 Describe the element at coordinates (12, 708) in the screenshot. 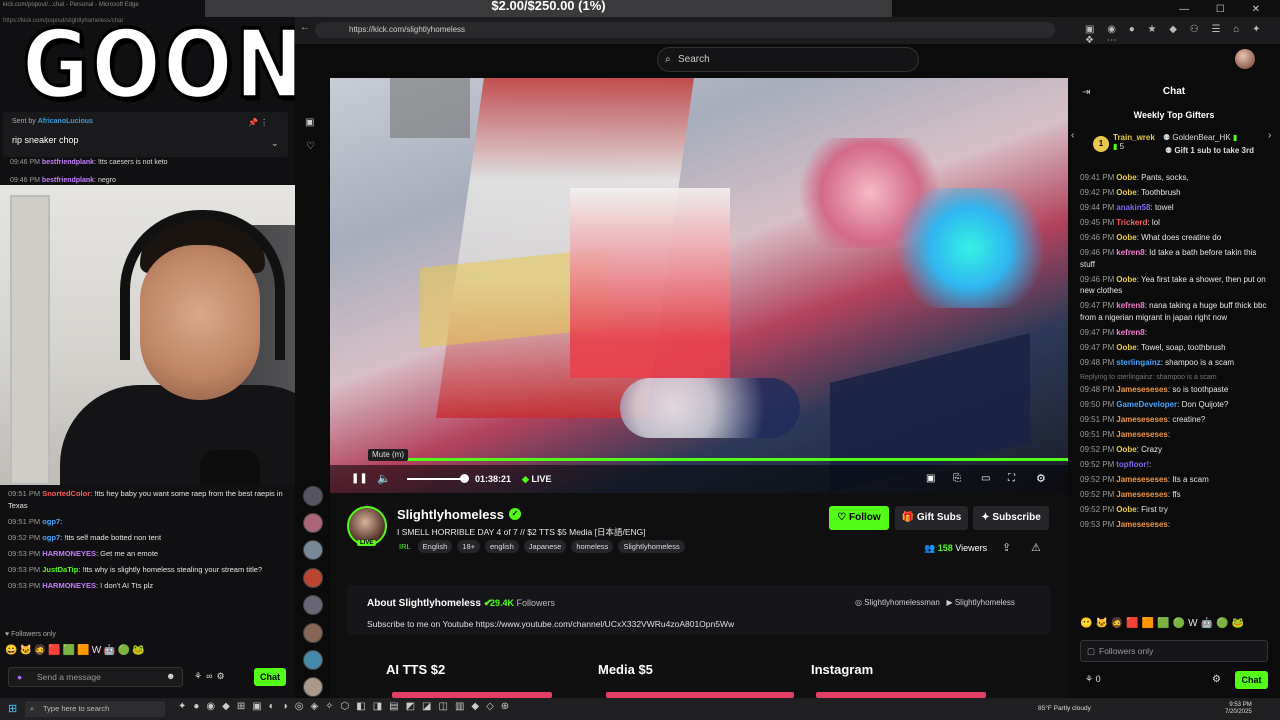

I see `windows-start-icon: ⊞` at that location.